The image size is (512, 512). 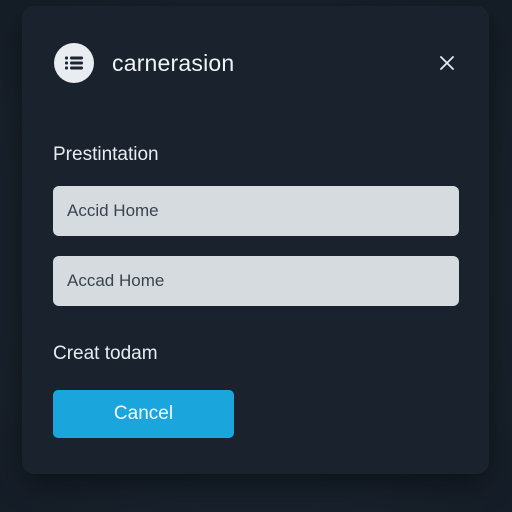 I want to click on close-button, so click(x=447, y=63).